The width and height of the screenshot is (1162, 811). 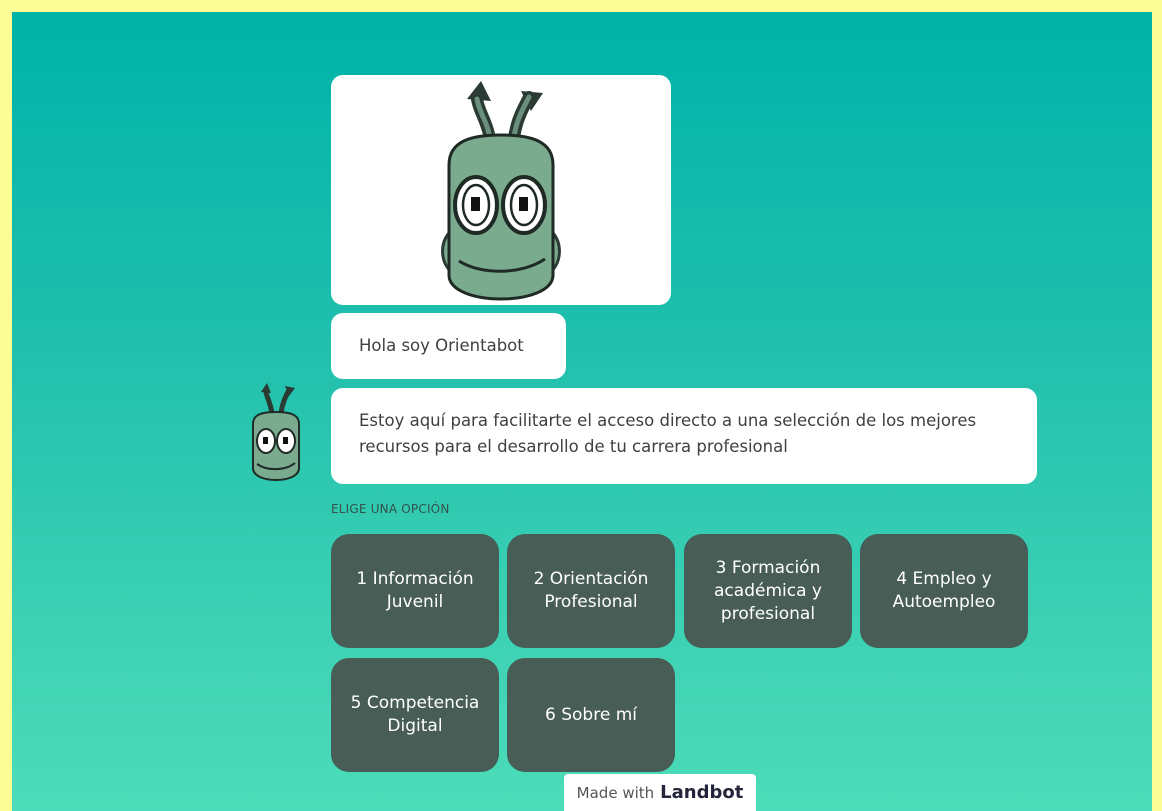 I want to click on option-competencia-digital-button: 5 Competencia Digital, so click(x=415, y=715).